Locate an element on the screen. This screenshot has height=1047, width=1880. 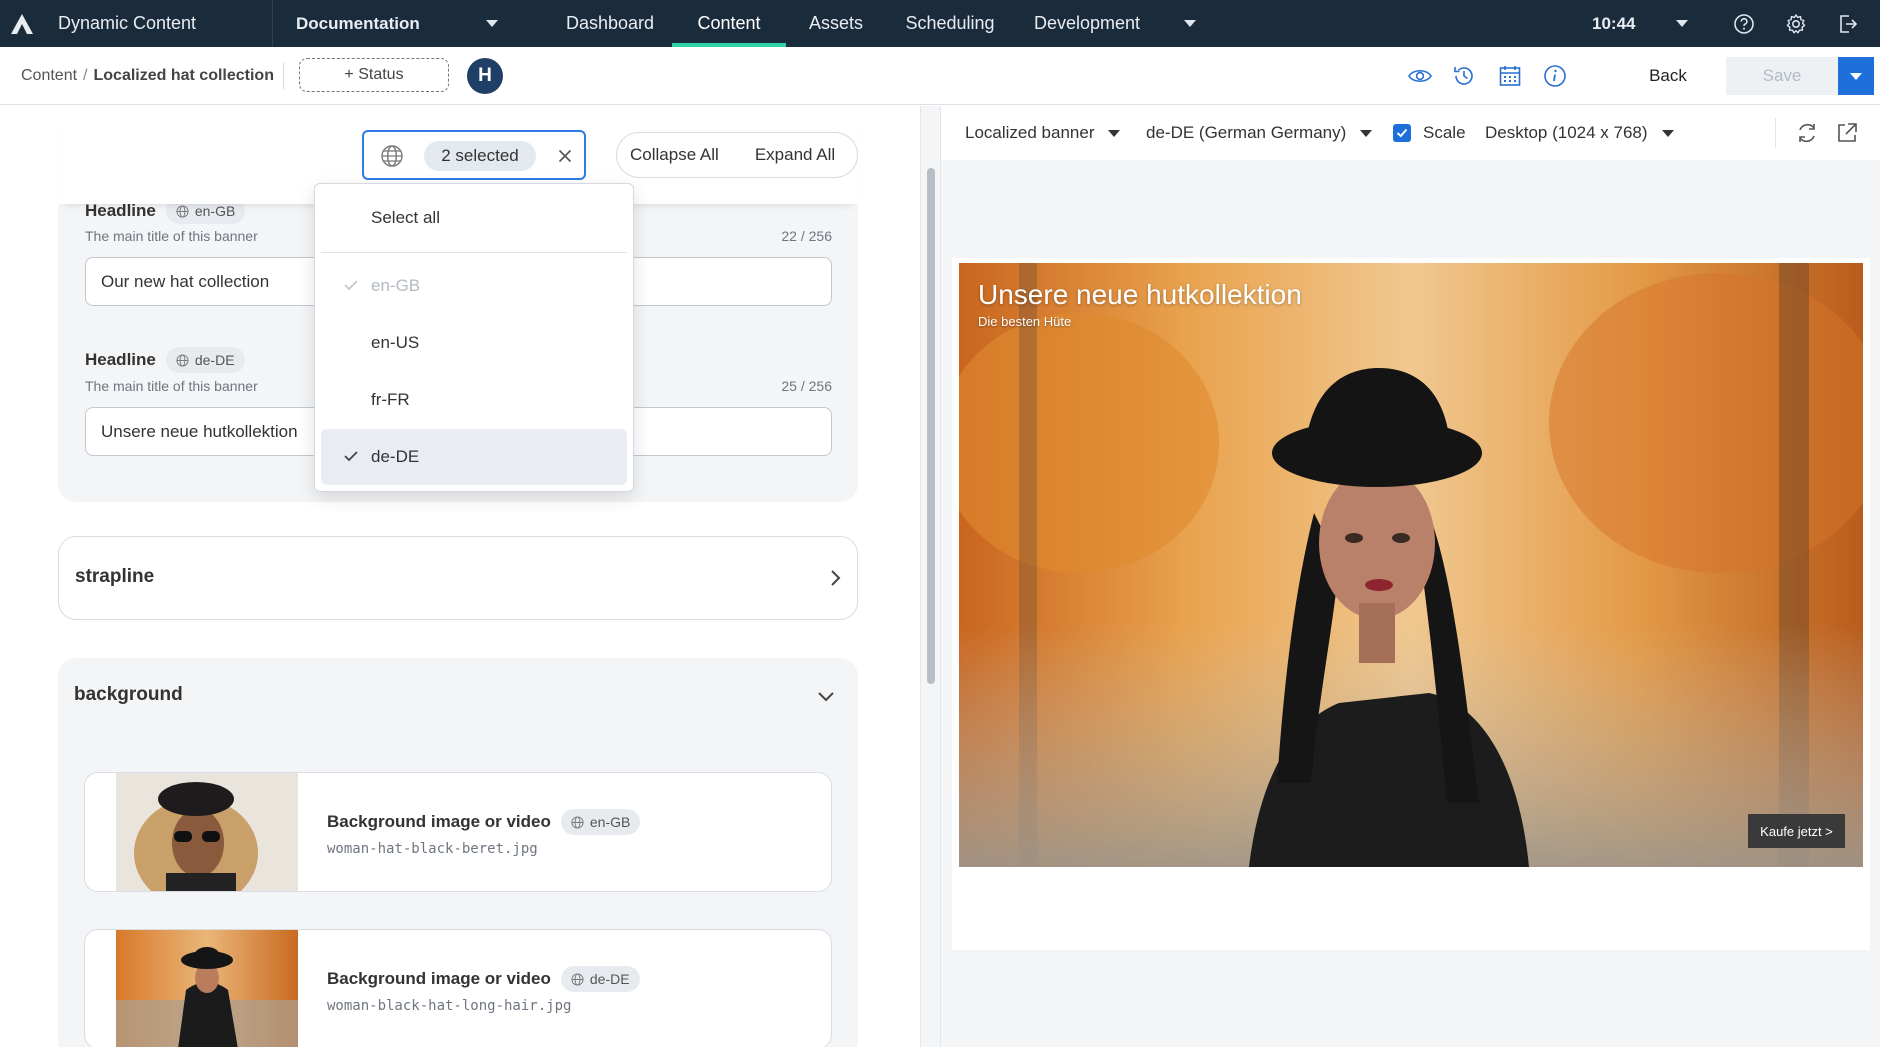
option-label: en-GB is located at coordinates (396, 285).